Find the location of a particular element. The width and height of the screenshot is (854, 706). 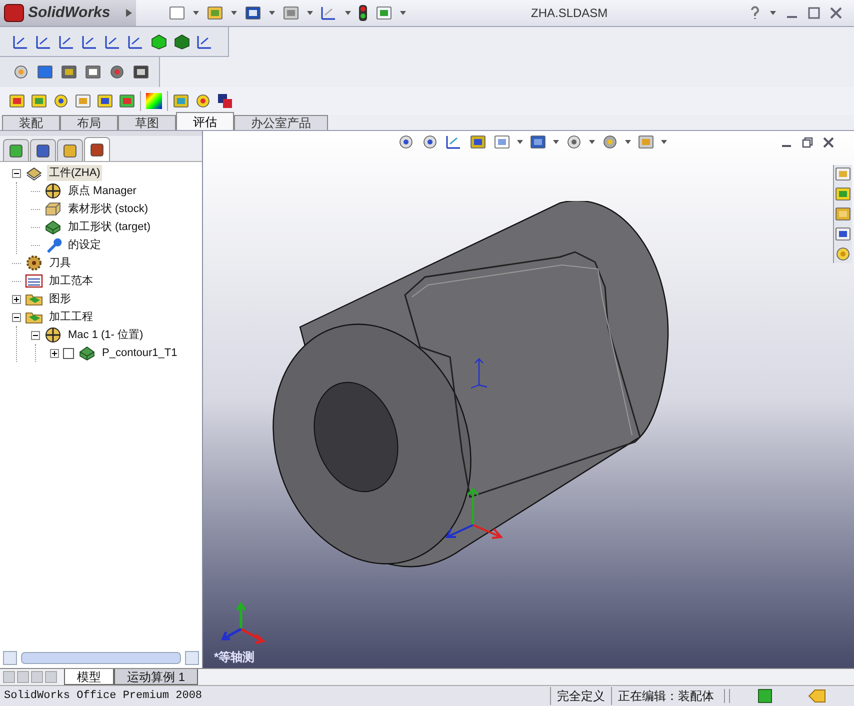

command-tab: 草图 is located at coordinates (147, 122).